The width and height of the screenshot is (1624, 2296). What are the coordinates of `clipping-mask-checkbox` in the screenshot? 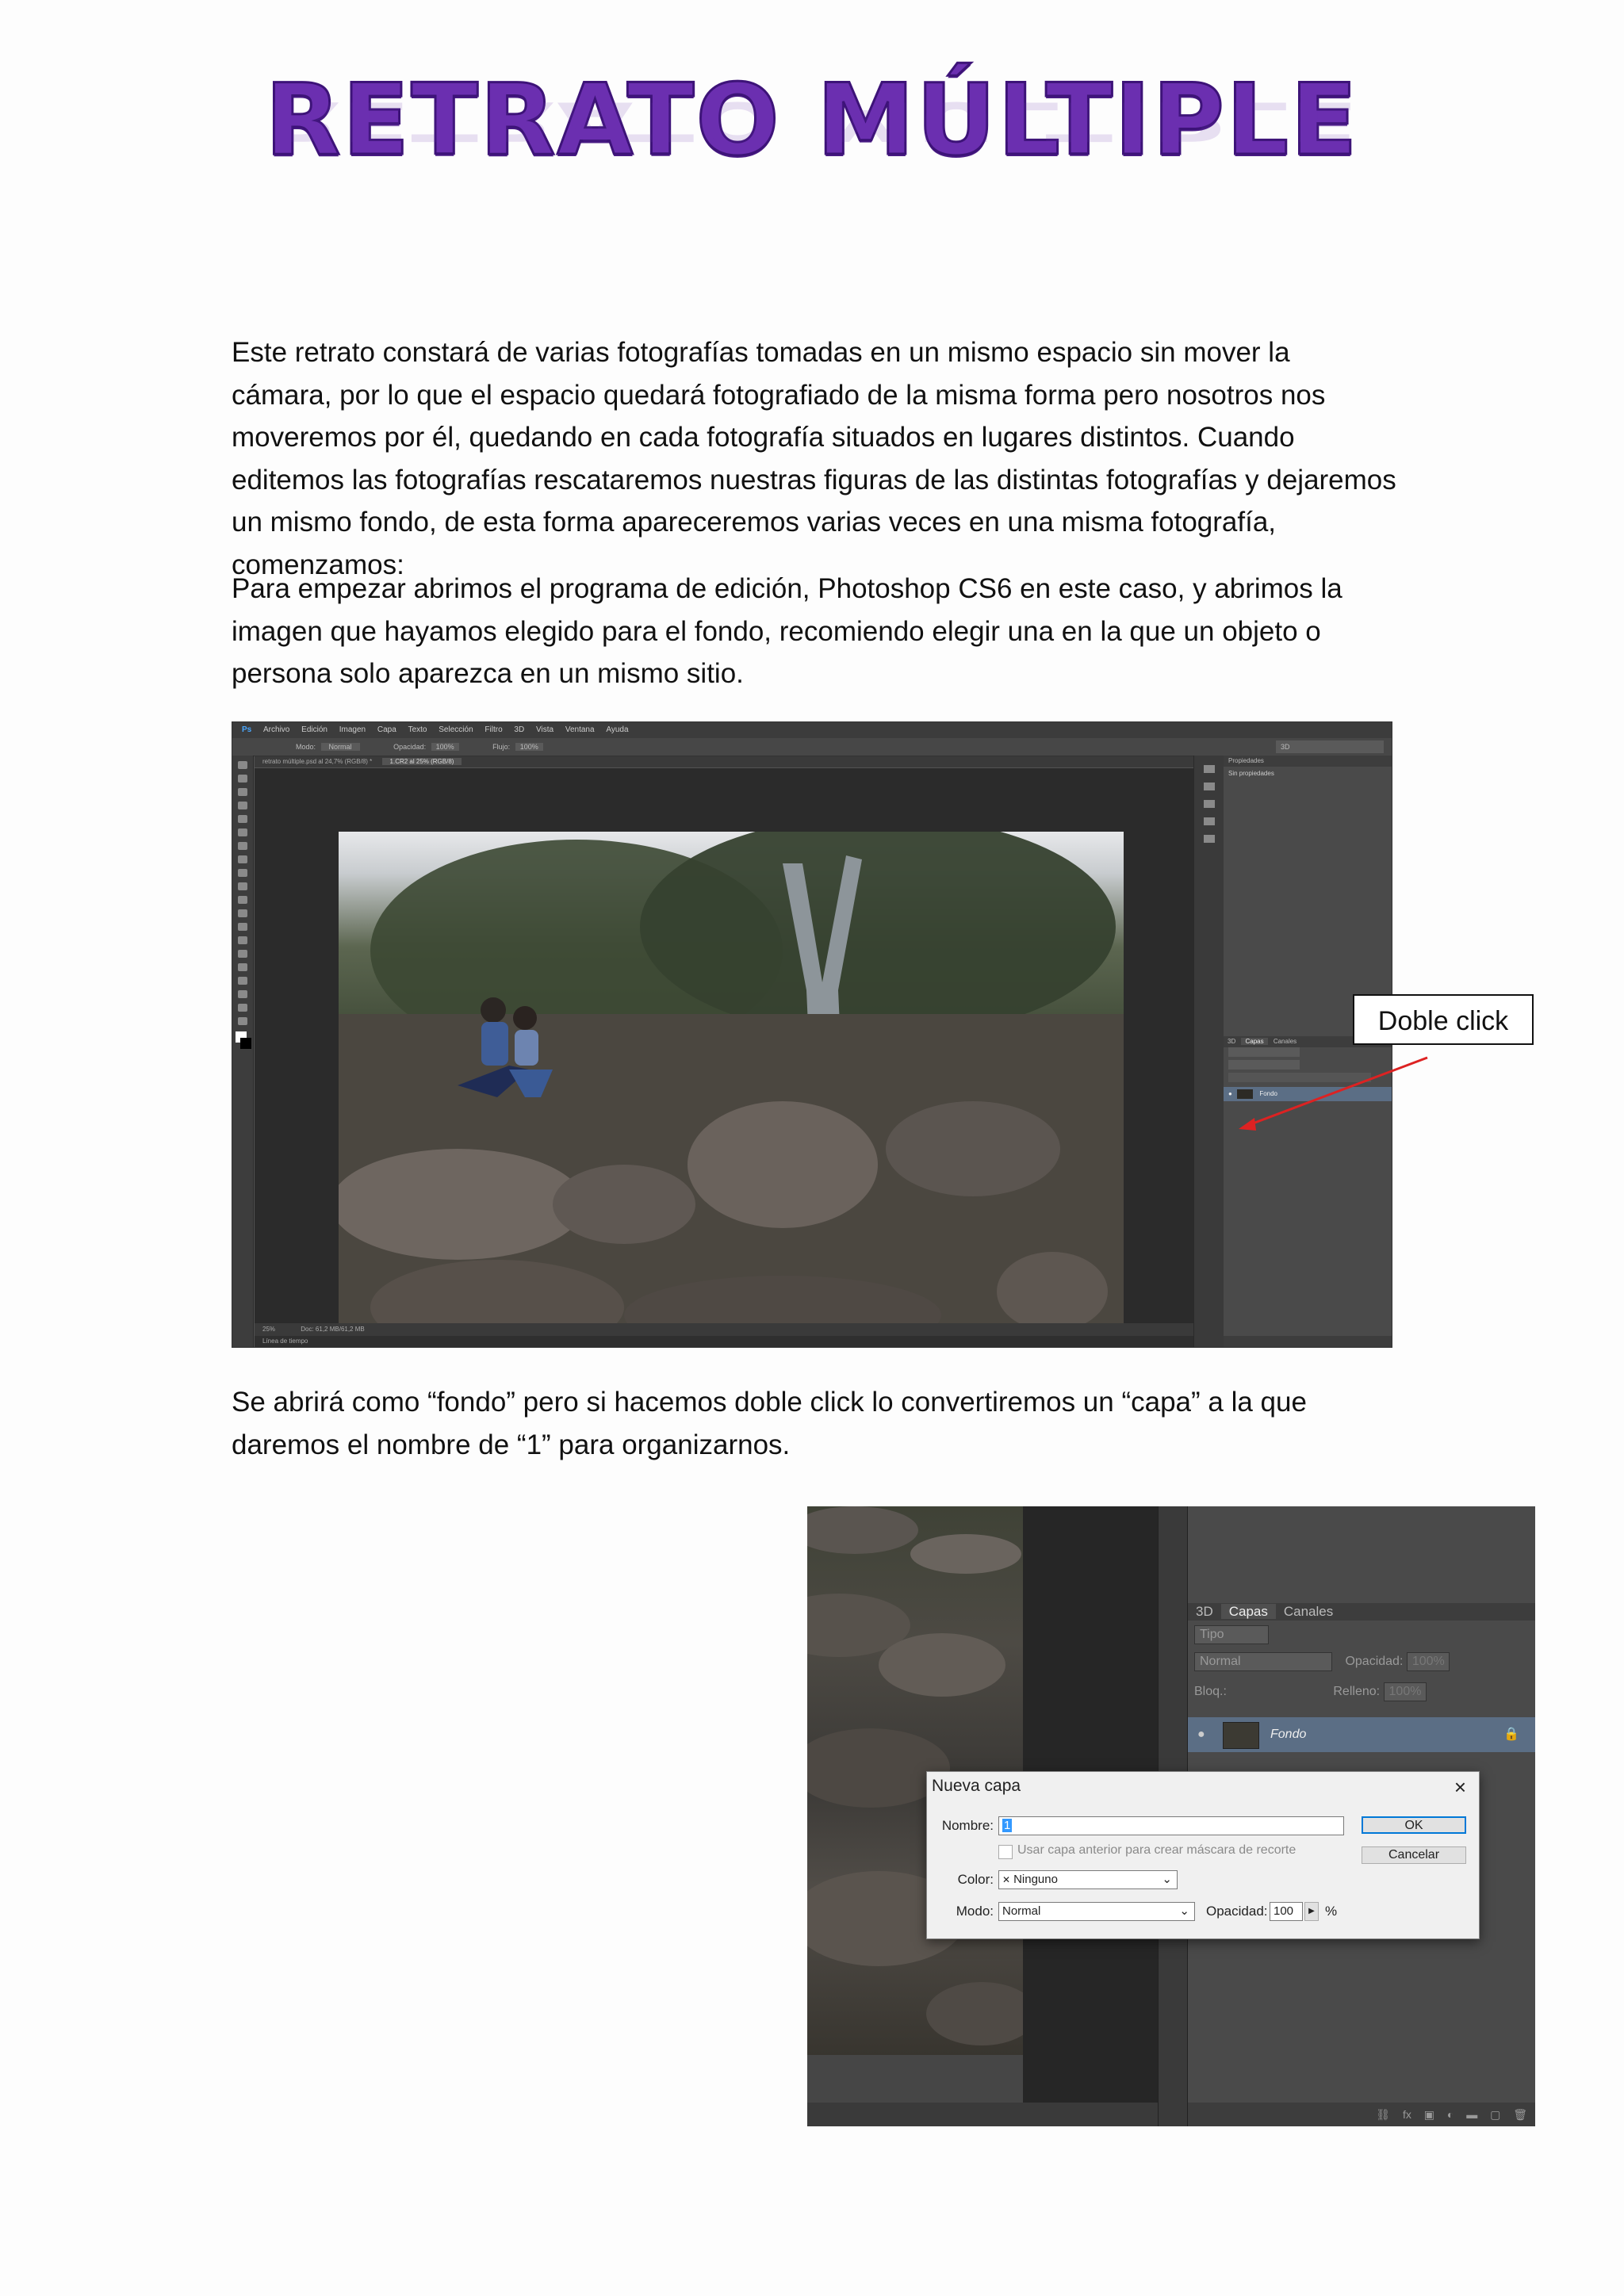 It's located at (1005, 1852).